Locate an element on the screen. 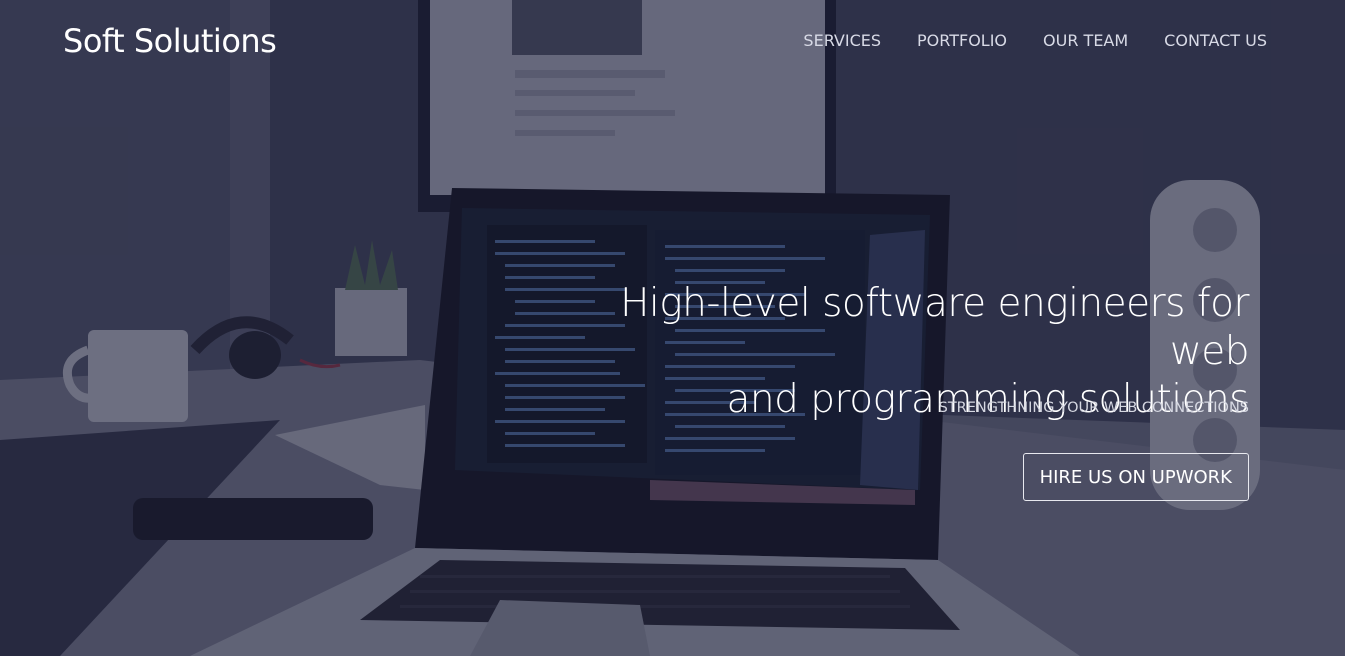 The width and height of the screenshot is (1345, 656). hero-subheadline: STRENGTHNING YOUR WEB CONNECTIONS is located at coordinates (1093, 408).